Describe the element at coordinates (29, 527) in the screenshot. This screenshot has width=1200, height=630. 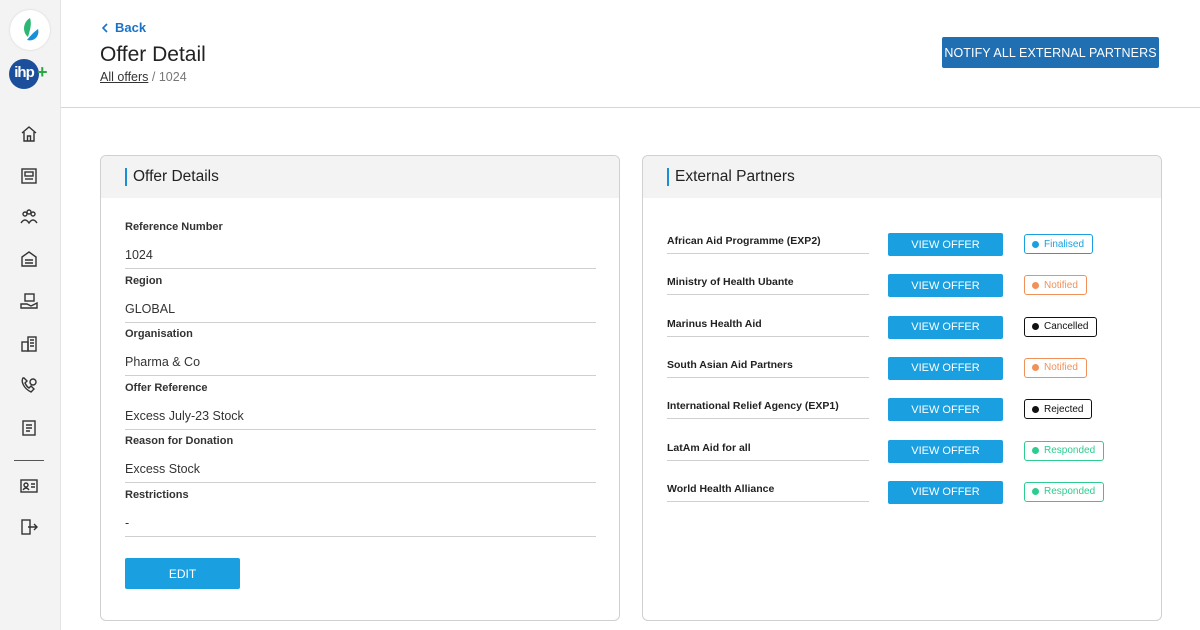
I see `logout-icon` at that location.